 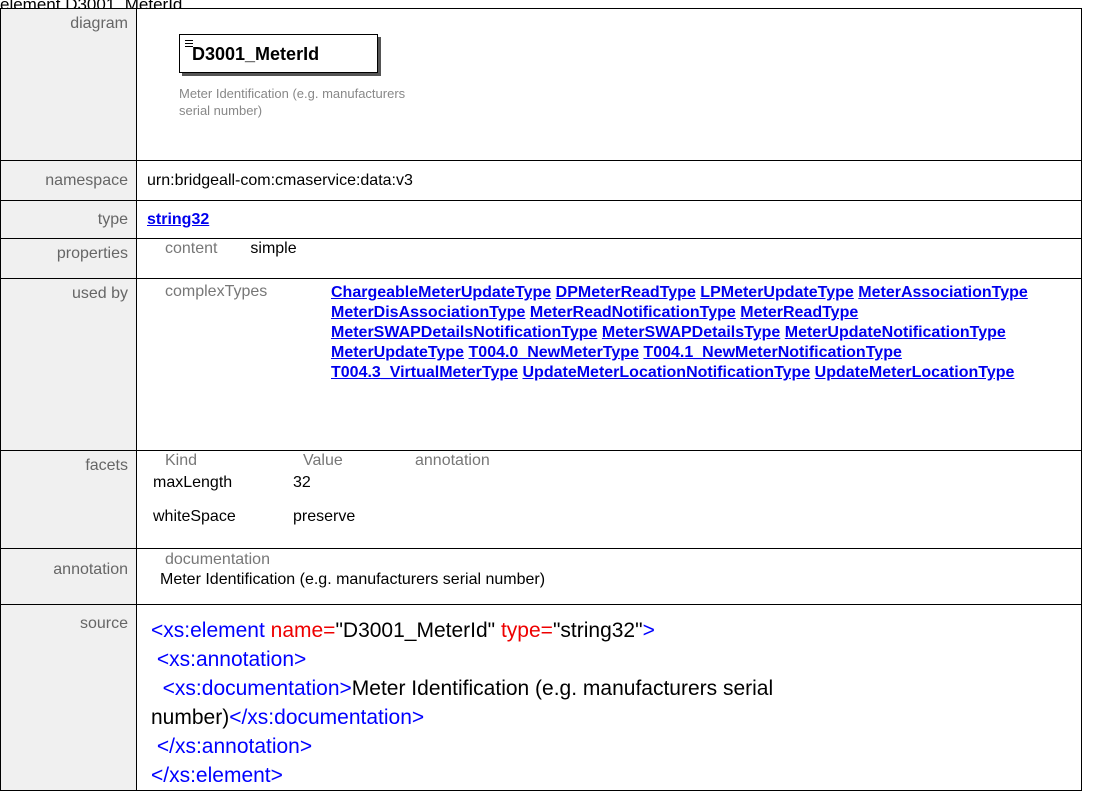 What do you see at coordinates (68, 697) in the screenshot?
I see `label-source: source` at bounding box center [68, 697].